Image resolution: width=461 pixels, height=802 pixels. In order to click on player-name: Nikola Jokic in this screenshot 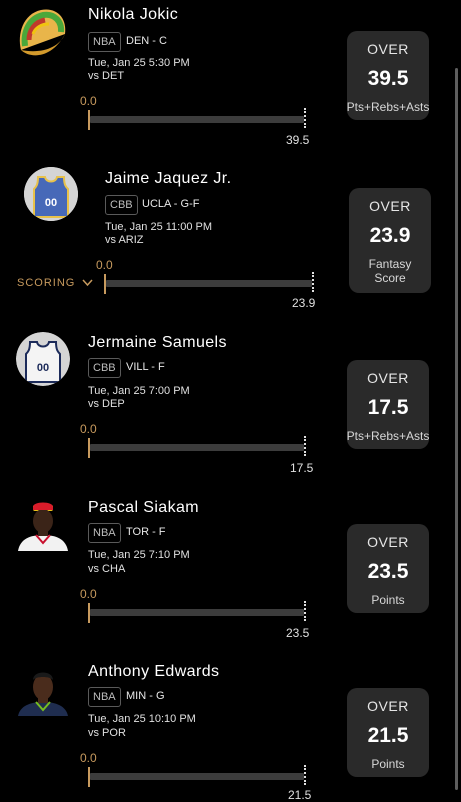, I will do `click(133, 14)`.